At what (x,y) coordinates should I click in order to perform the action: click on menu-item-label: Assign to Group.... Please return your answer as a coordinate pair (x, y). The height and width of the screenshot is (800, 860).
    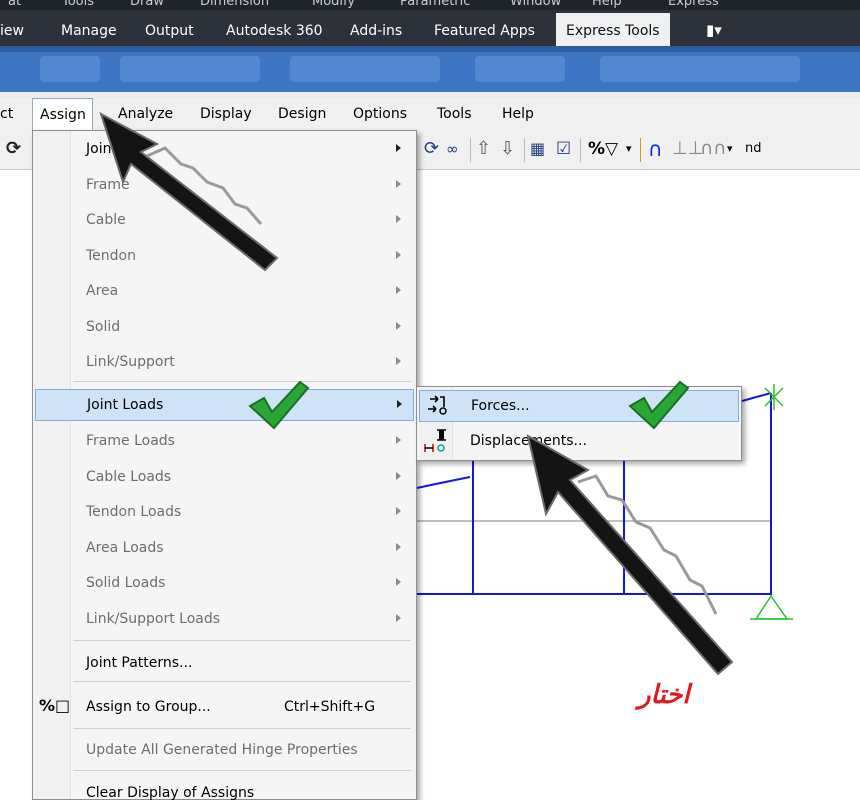
    Looking at the image, I should click on (148, 707).